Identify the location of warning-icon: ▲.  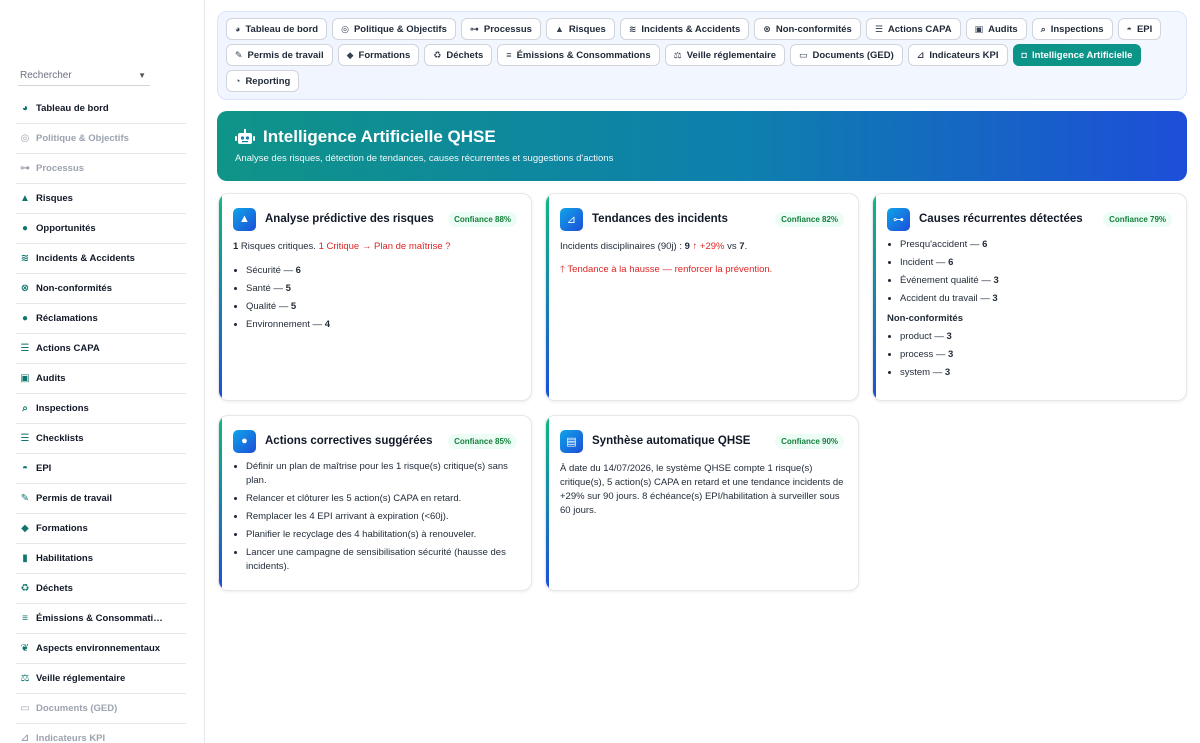
(244, 219).